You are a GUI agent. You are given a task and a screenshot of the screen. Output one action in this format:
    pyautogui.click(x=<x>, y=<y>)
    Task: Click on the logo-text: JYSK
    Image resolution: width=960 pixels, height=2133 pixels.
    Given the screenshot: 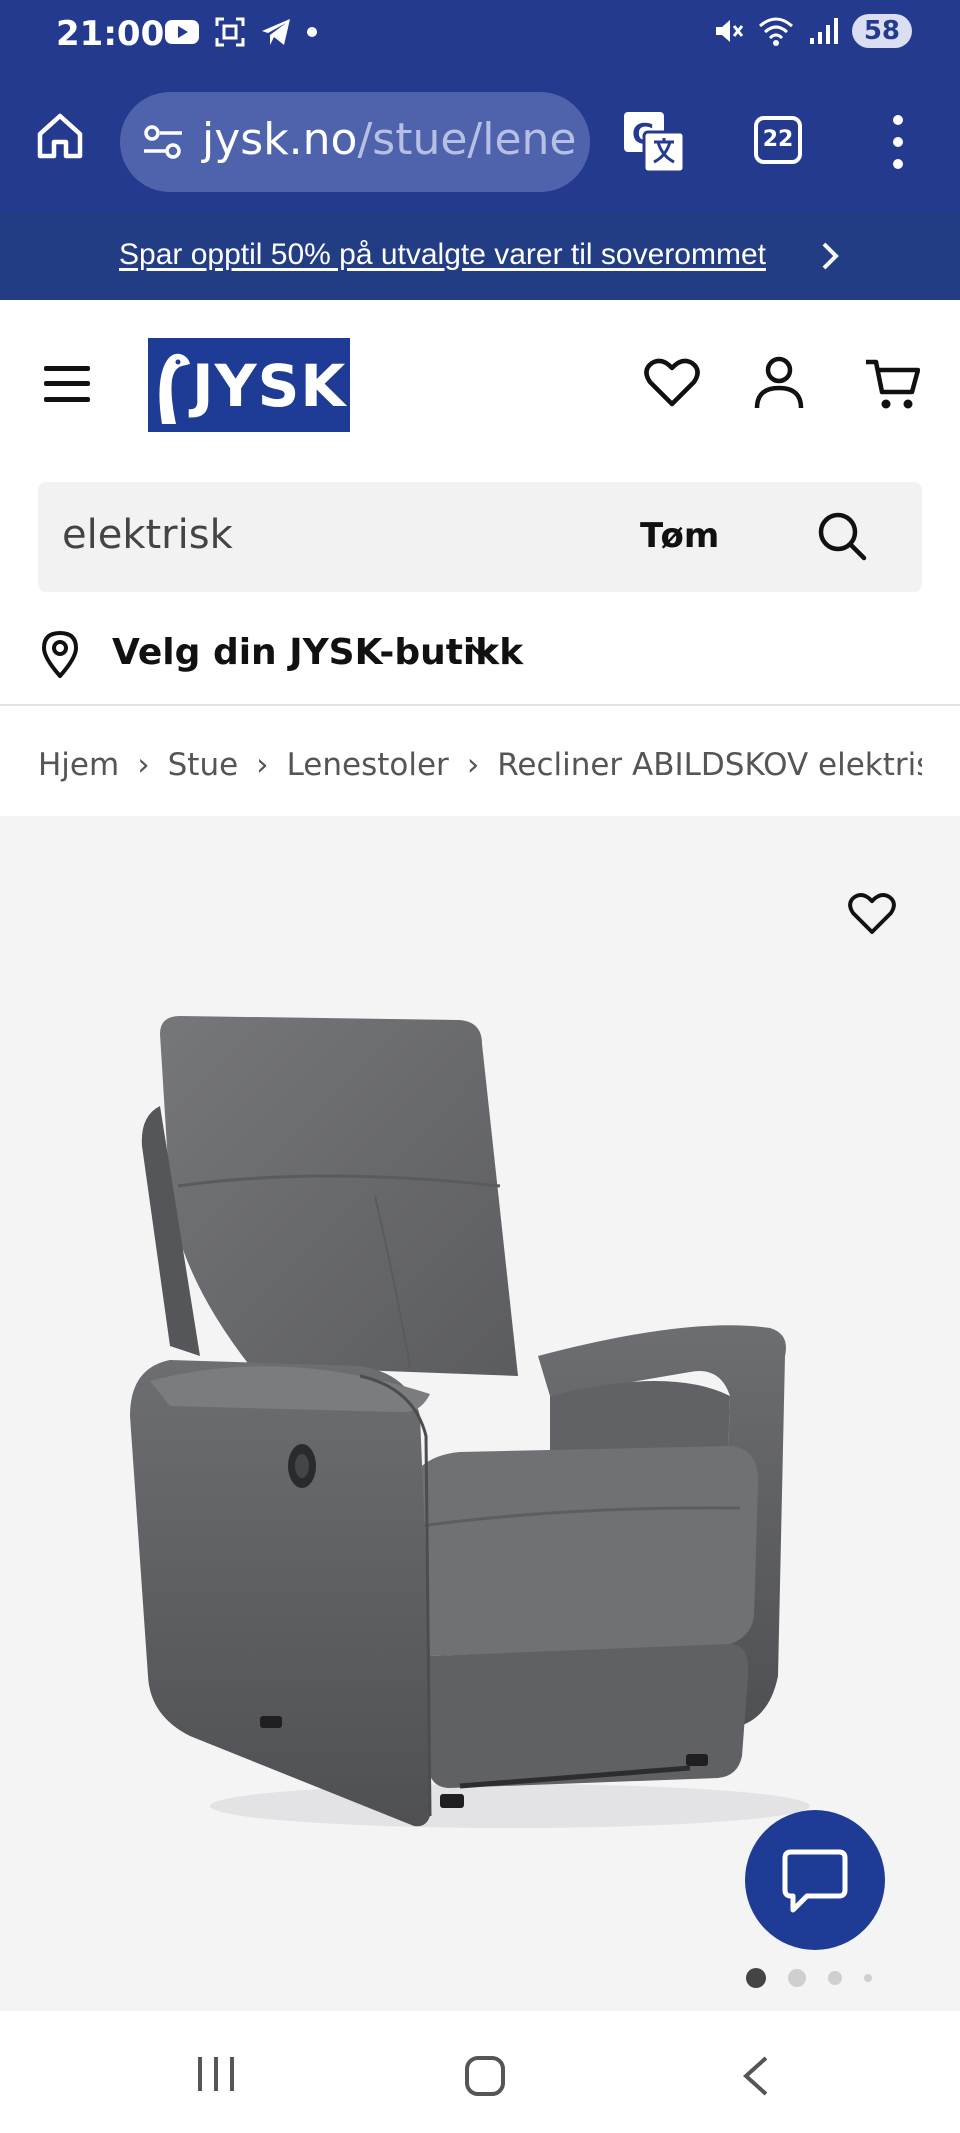 What is the action you would take?
    pyautogui.click(x=269, y=386)
    